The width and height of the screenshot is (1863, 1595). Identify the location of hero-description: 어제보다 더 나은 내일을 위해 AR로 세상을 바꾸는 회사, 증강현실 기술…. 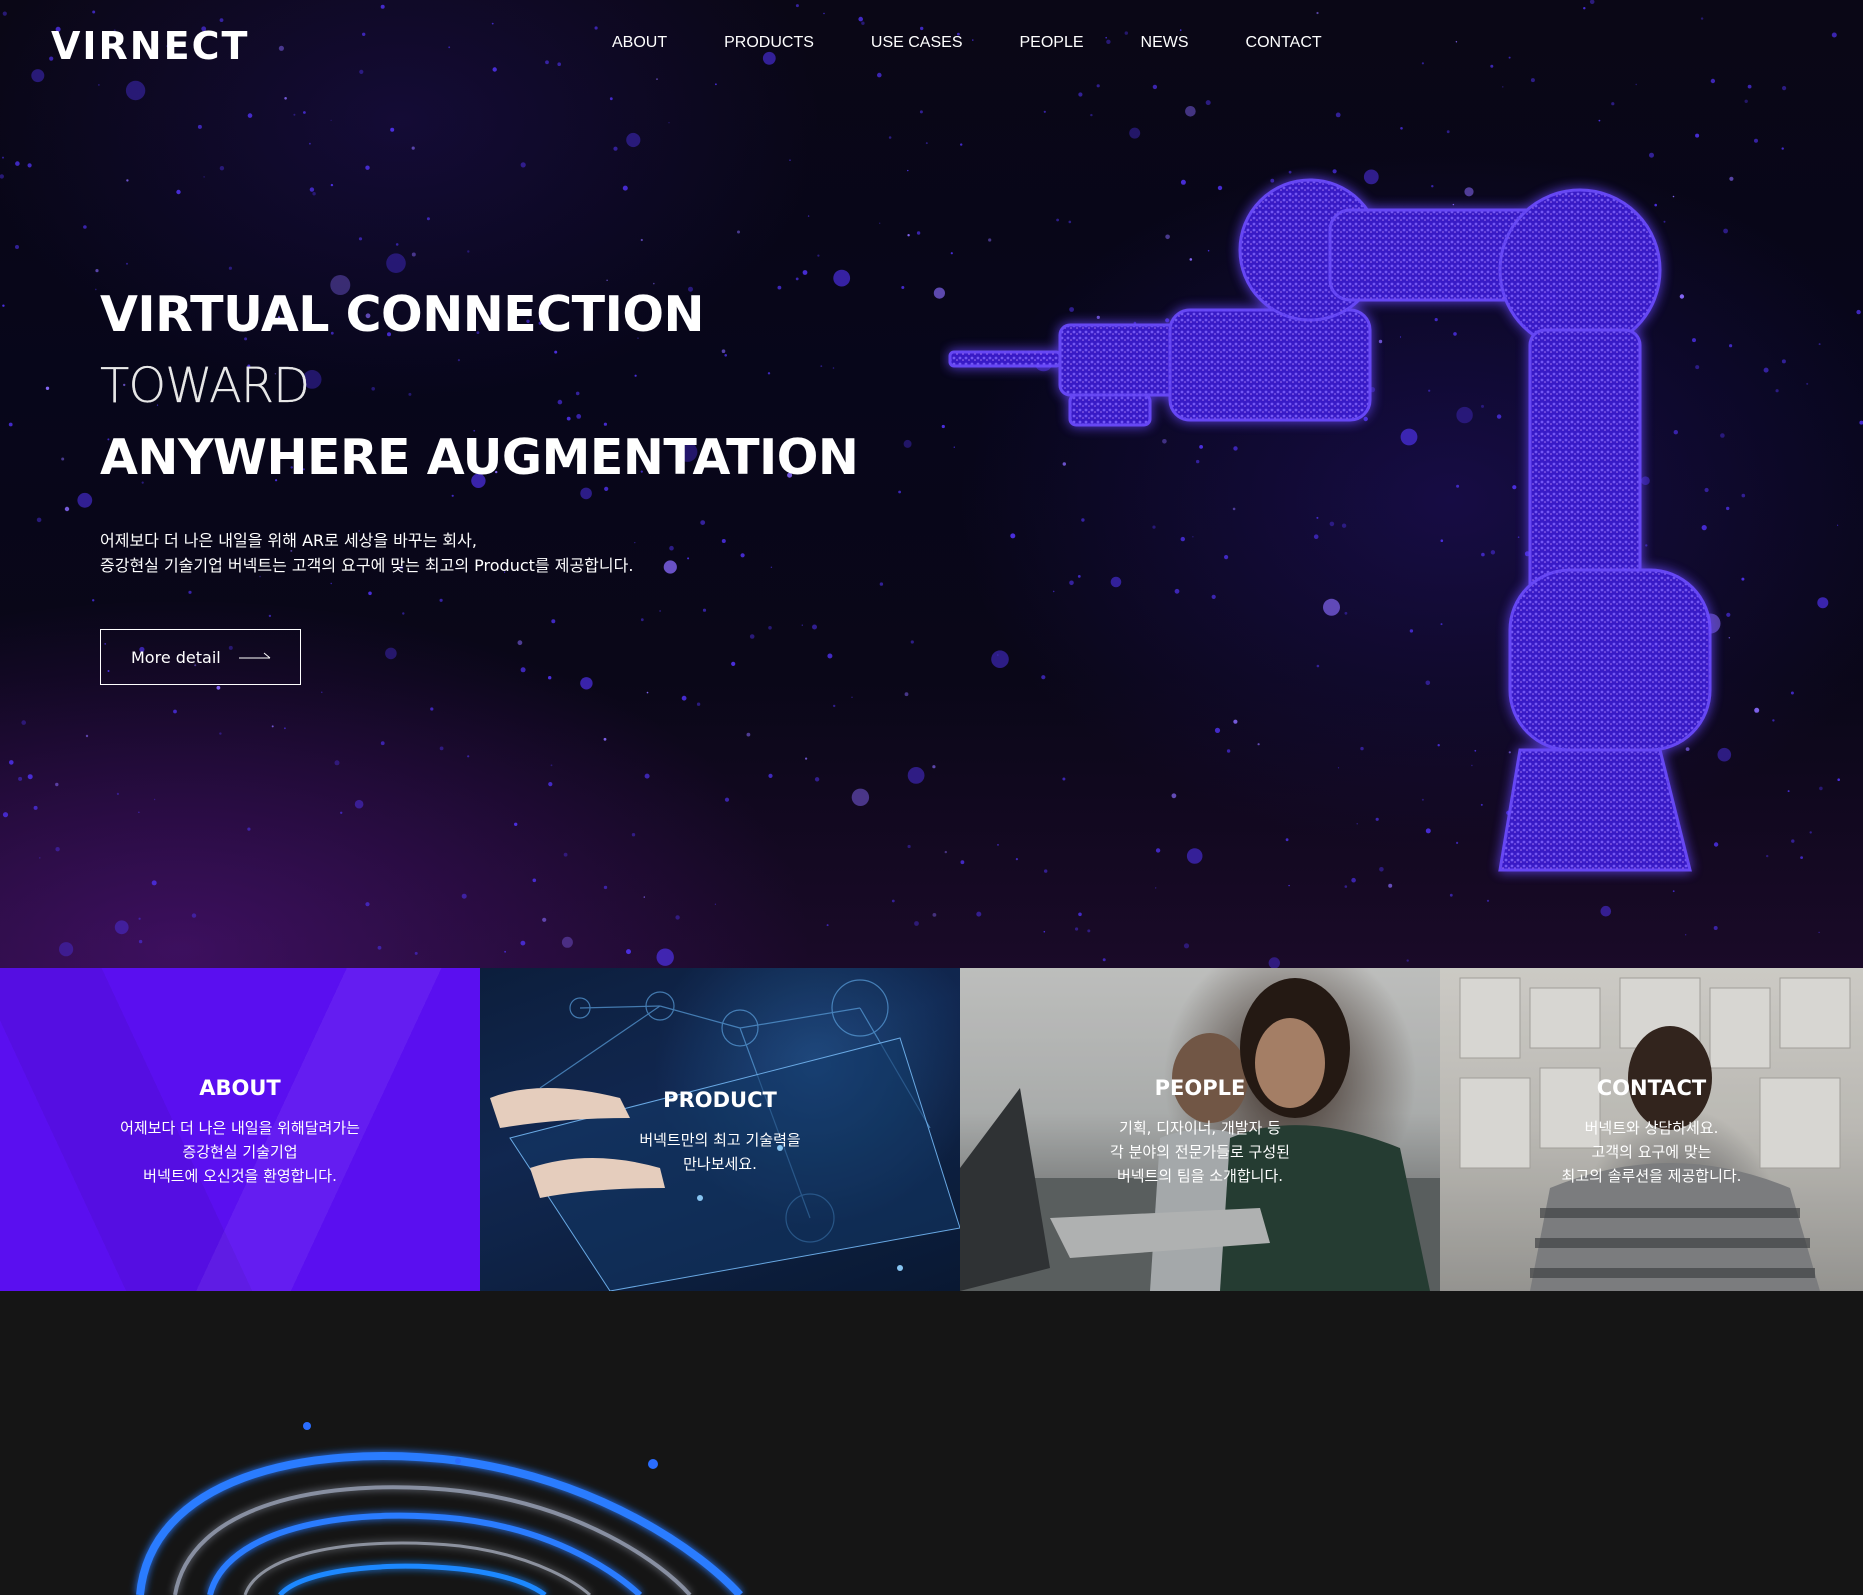
(366, 553).